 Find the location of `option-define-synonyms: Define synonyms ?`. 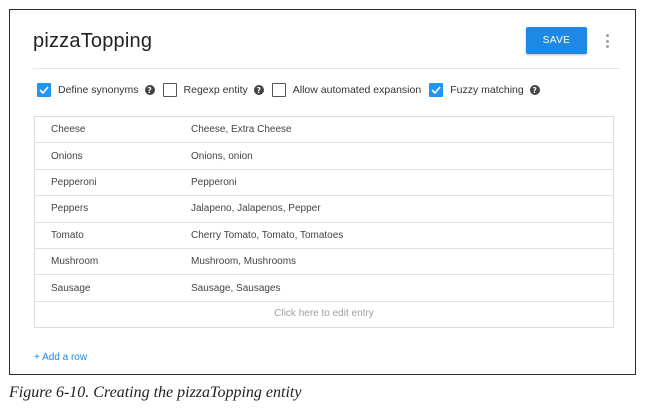

option-define-synonyms: Define synonyms ? is located at coordinates (96, 90).